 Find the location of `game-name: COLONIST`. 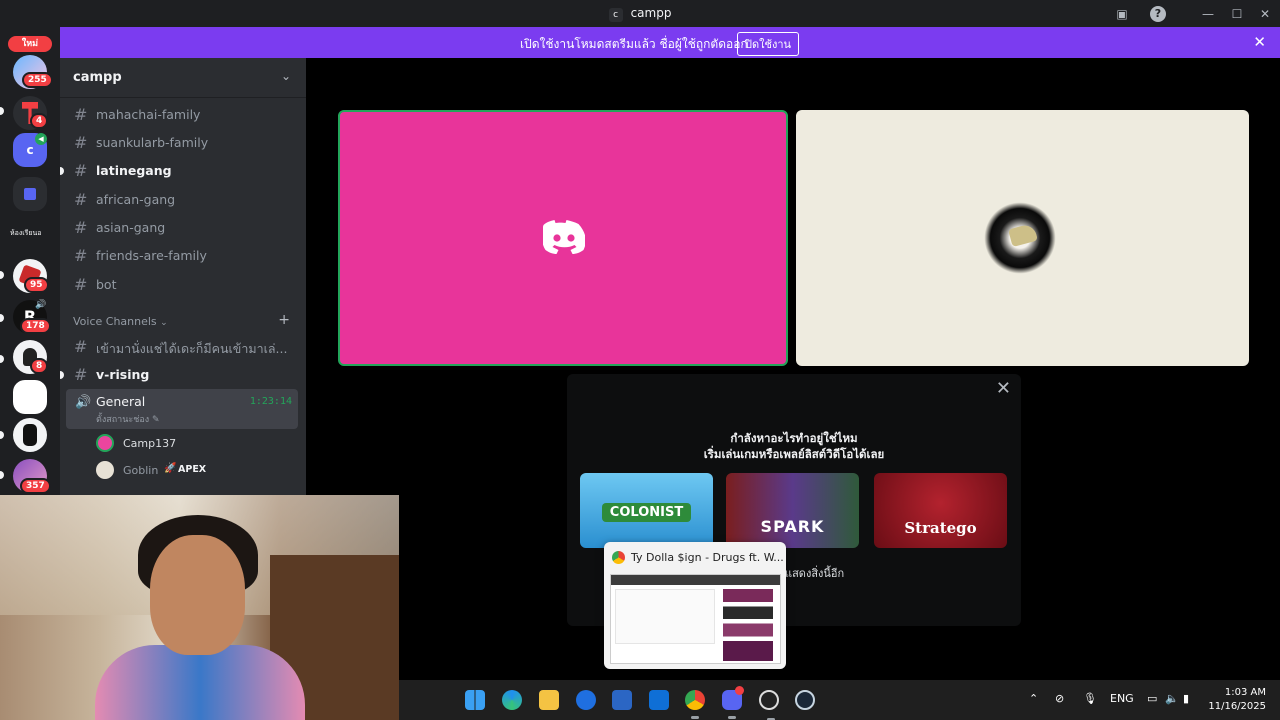

game-name: COLONIST is located at coordinates (646, 512).